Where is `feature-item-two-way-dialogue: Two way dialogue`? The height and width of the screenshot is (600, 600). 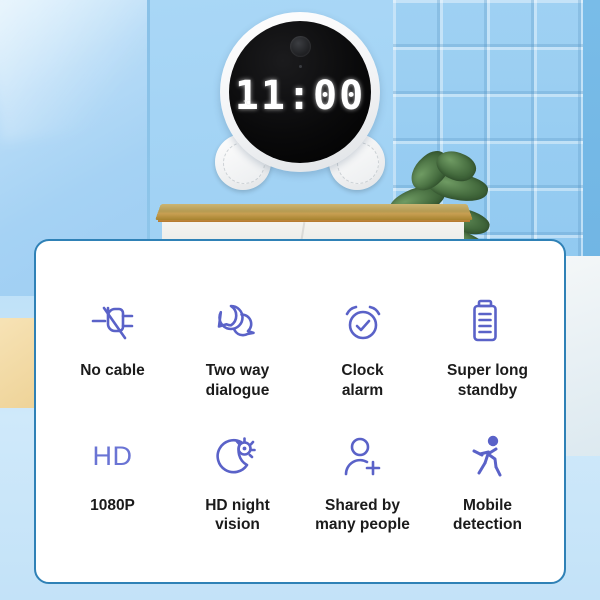 feature-item-two-way-dialogue: Two way dialogue is located at coordinates (237, 348).